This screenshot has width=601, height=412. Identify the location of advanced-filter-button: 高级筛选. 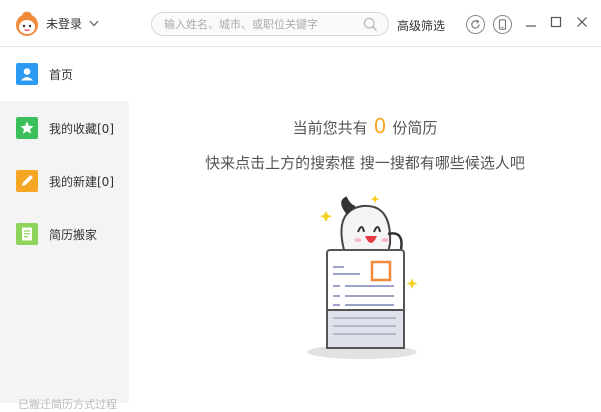
(421, 25).